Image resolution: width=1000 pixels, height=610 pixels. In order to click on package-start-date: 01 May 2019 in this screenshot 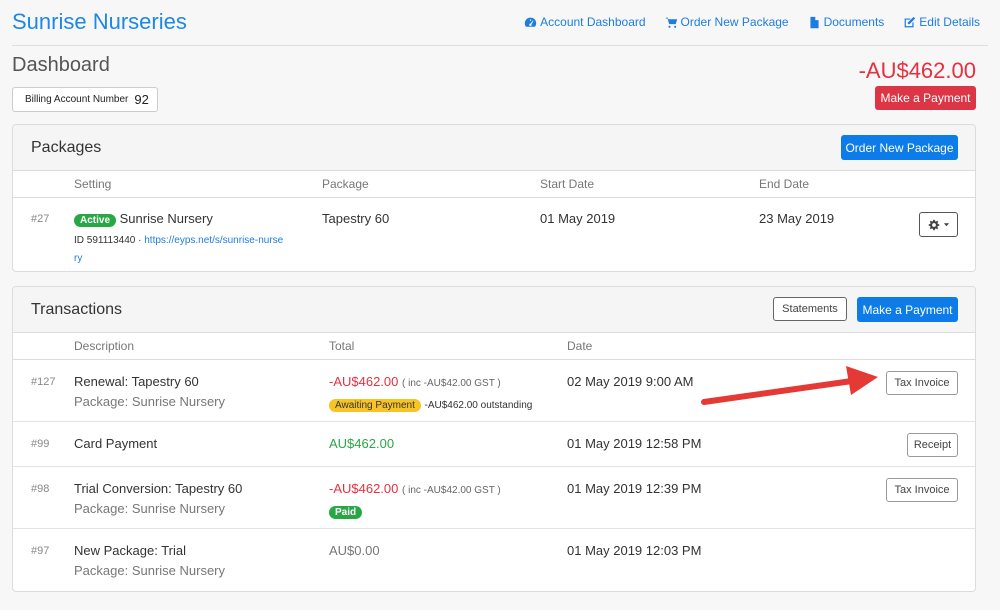, I will do `click(578, 218)`.